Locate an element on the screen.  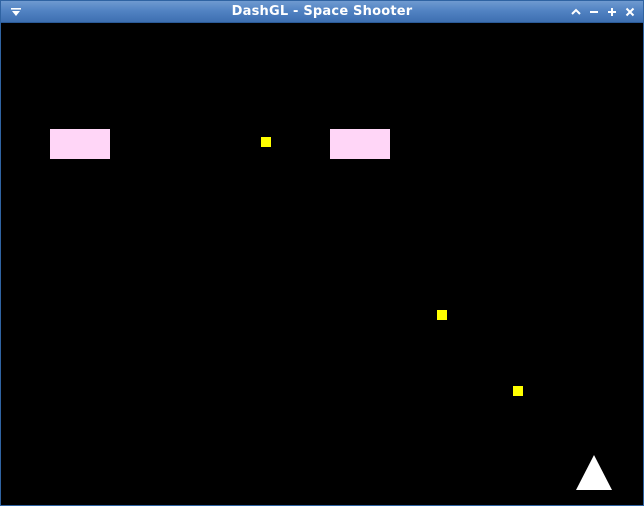
window-title: DashGL - Space Shooter is located at coordinates (322, 11).